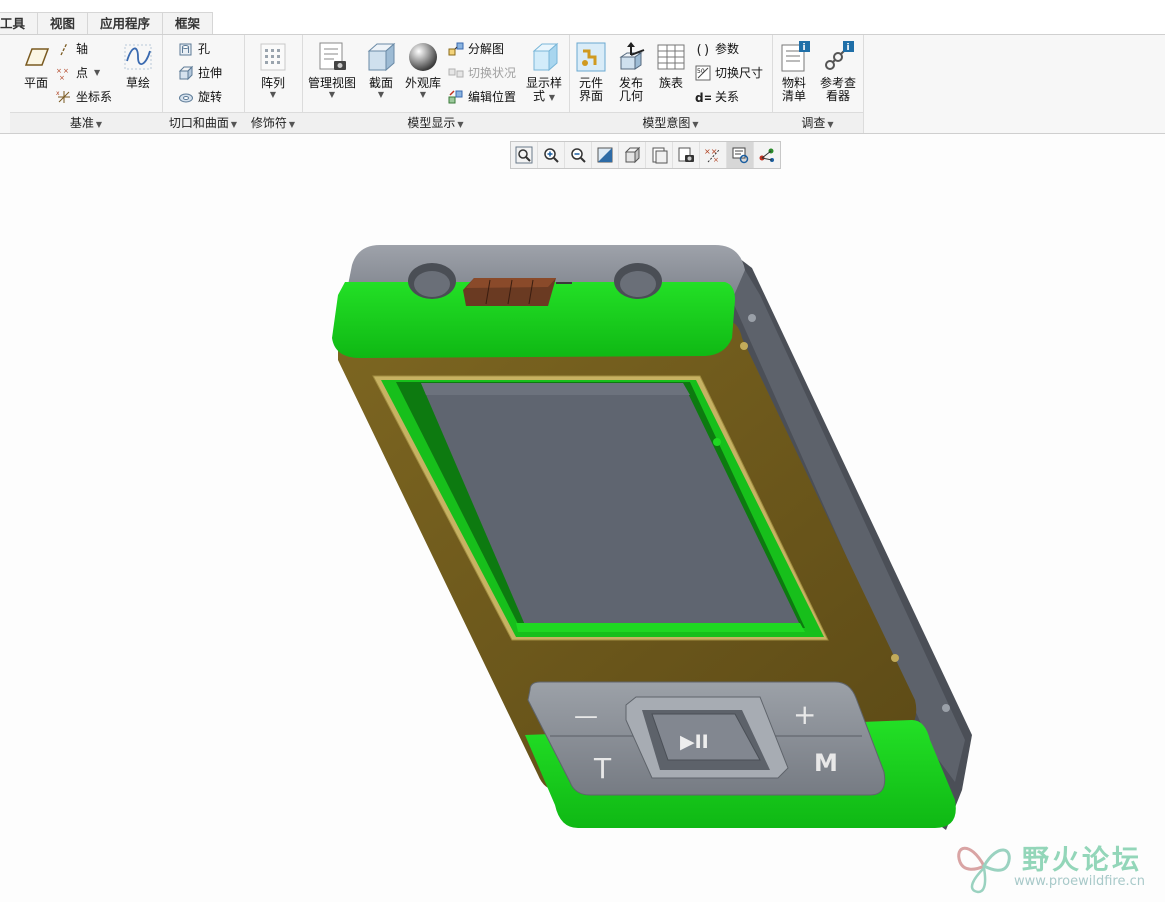  I want to click on extrude-icon, so click(186, 73).